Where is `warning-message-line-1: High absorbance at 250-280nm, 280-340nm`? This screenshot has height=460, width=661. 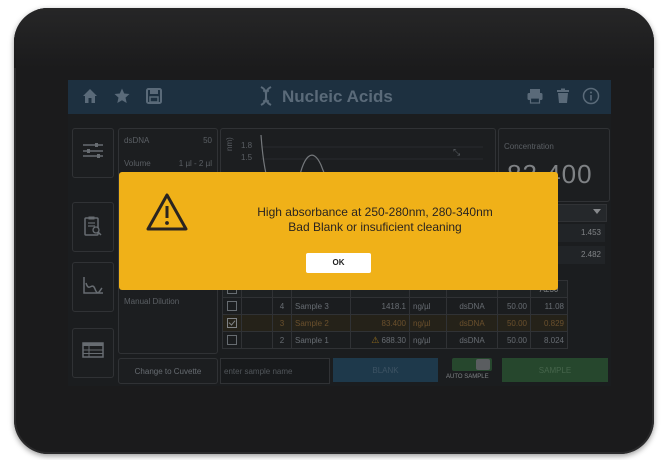
warning-message-line-1: High absorbance at 250-280nm, 280-340nm is located at coordinates (375, 212).